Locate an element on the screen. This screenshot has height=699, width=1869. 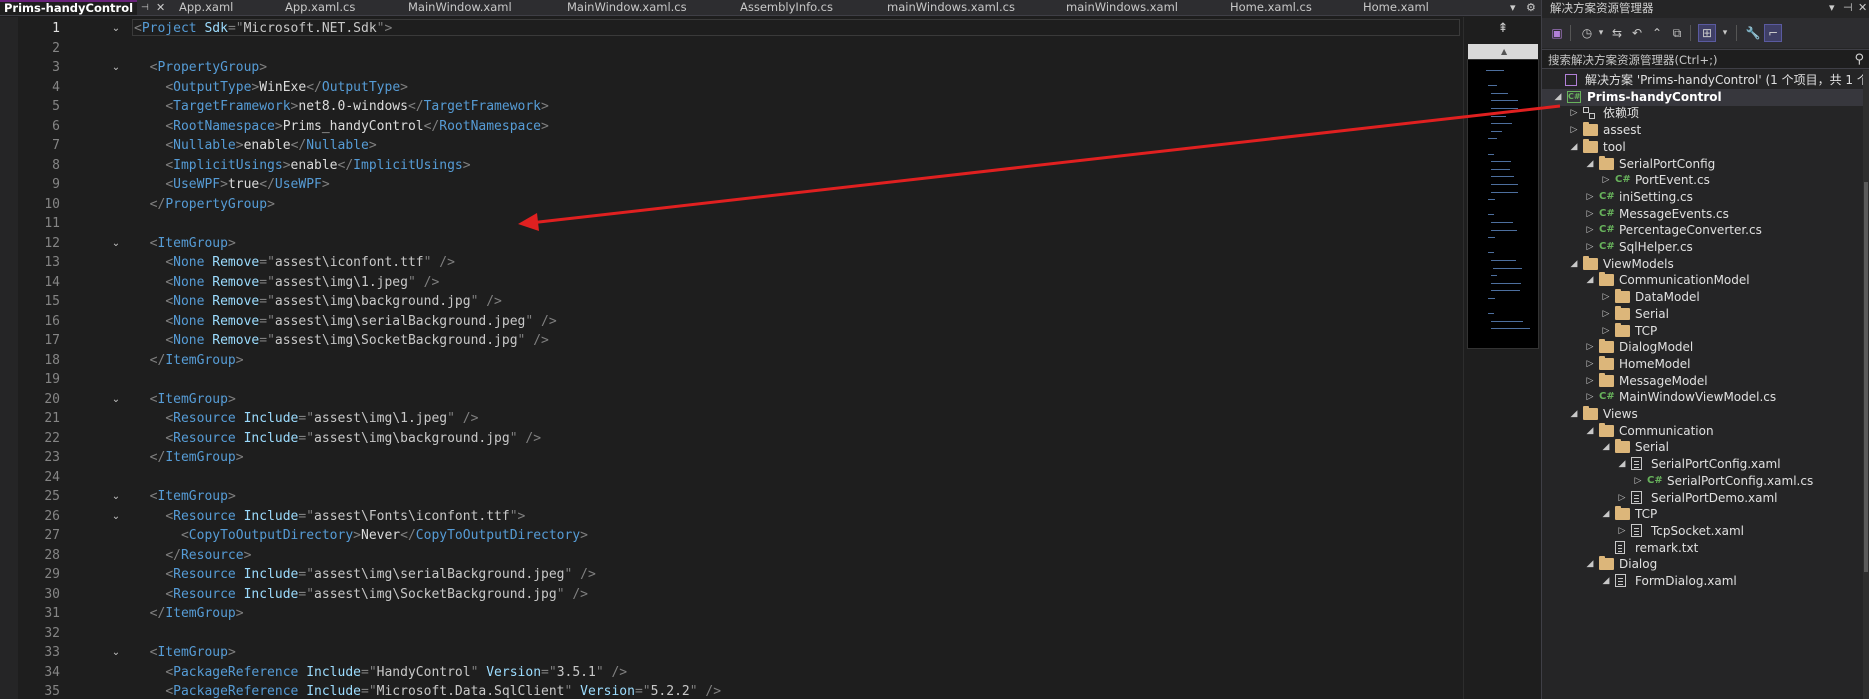
tab-mainwindows-xaml: mainWindows.xaml is located at coordinates (1122, 7).